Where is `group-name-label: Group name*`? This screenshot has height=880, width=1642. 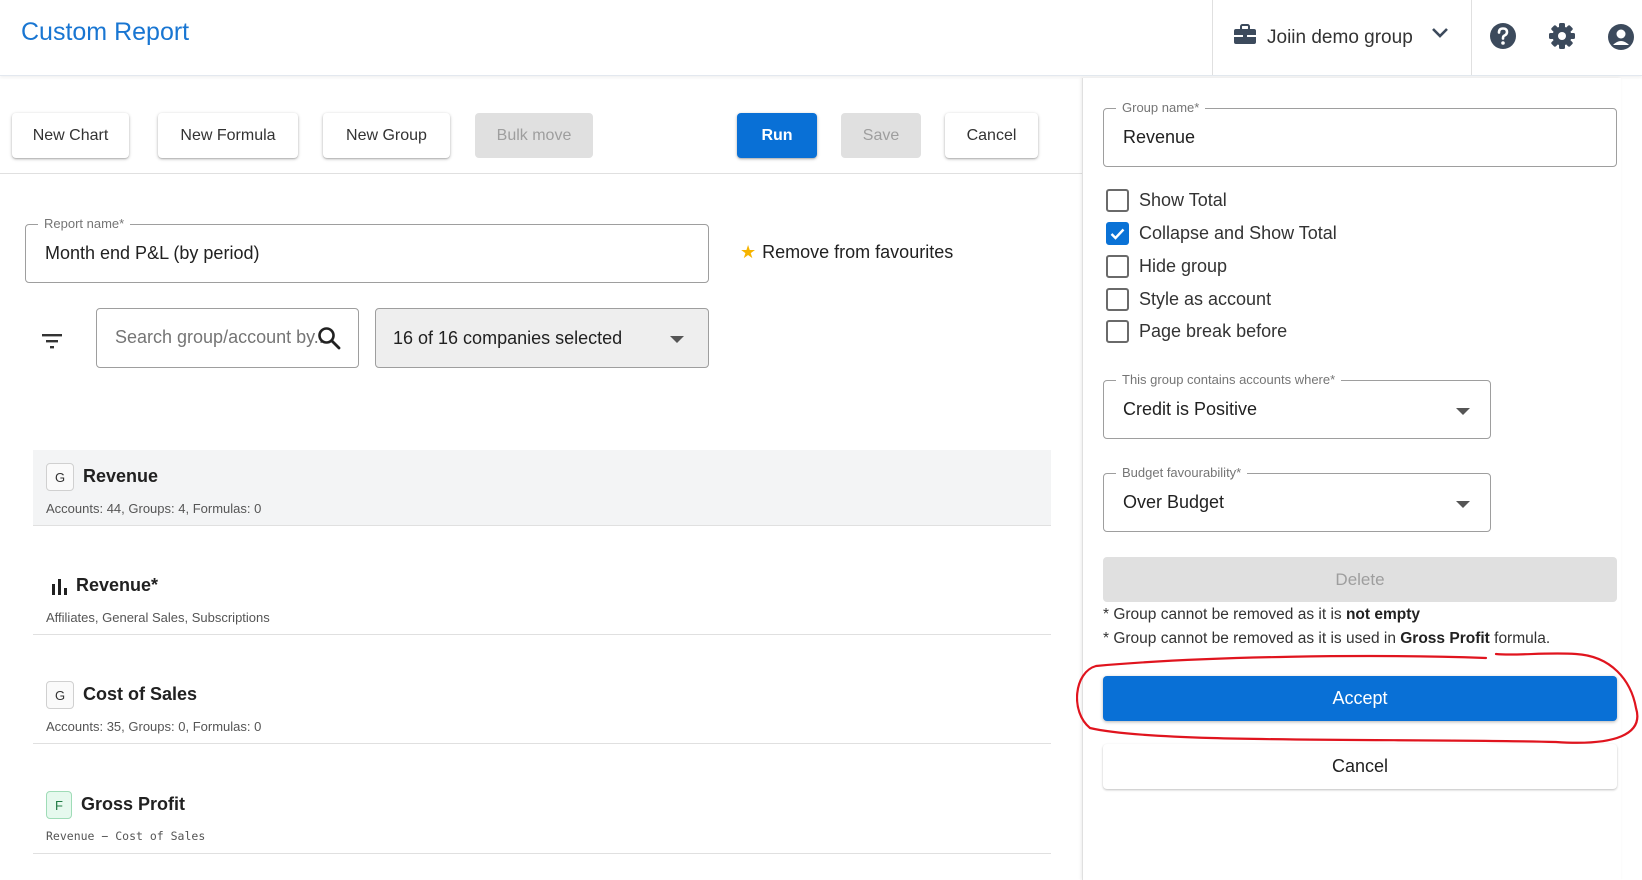
group-name-label: Group name* is located at coordinates (1161, 107).